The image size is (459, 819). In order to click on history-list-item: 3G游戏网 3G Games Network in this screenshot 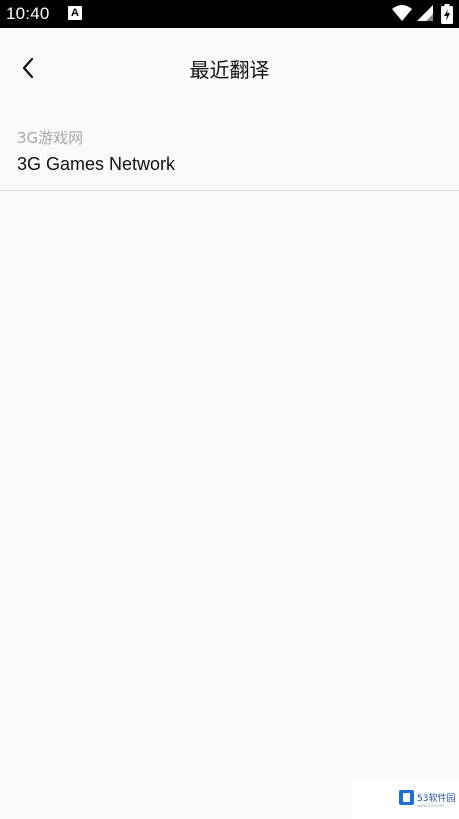, I will do `click(229, 154)`.